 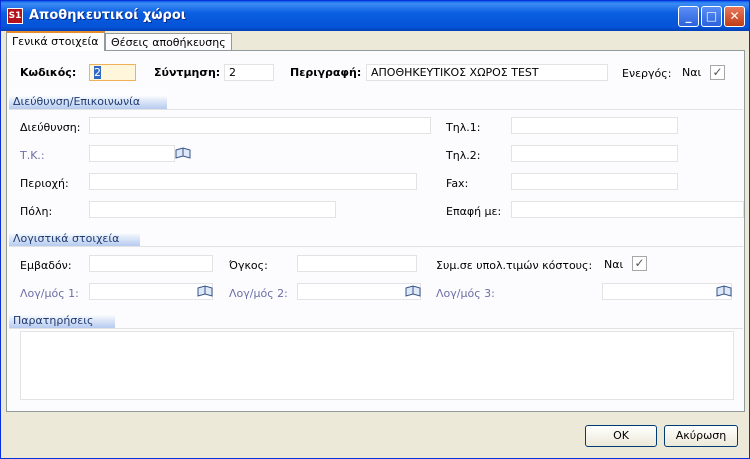 What do you see at coordinates (514, 265) in the screenshot?
I see `cost-calculation-label: Συμ.σε υπολ.τιμών κόστους:` at bounding box center [514, 265].